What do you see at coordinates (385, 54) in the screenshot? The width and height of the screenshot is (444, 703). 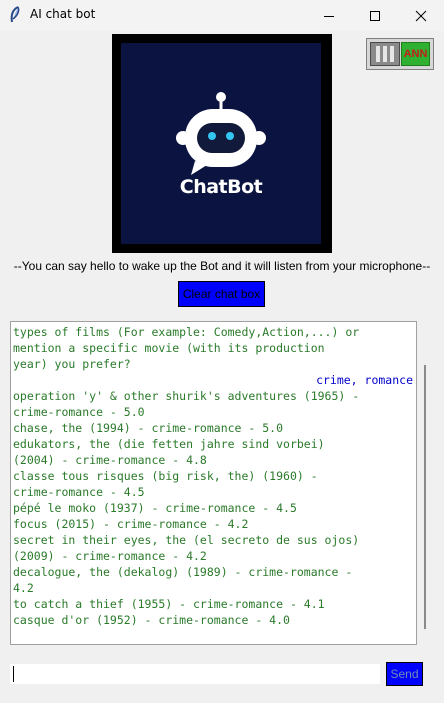 I see `toggle-knob` at bounding box center [385, 54].